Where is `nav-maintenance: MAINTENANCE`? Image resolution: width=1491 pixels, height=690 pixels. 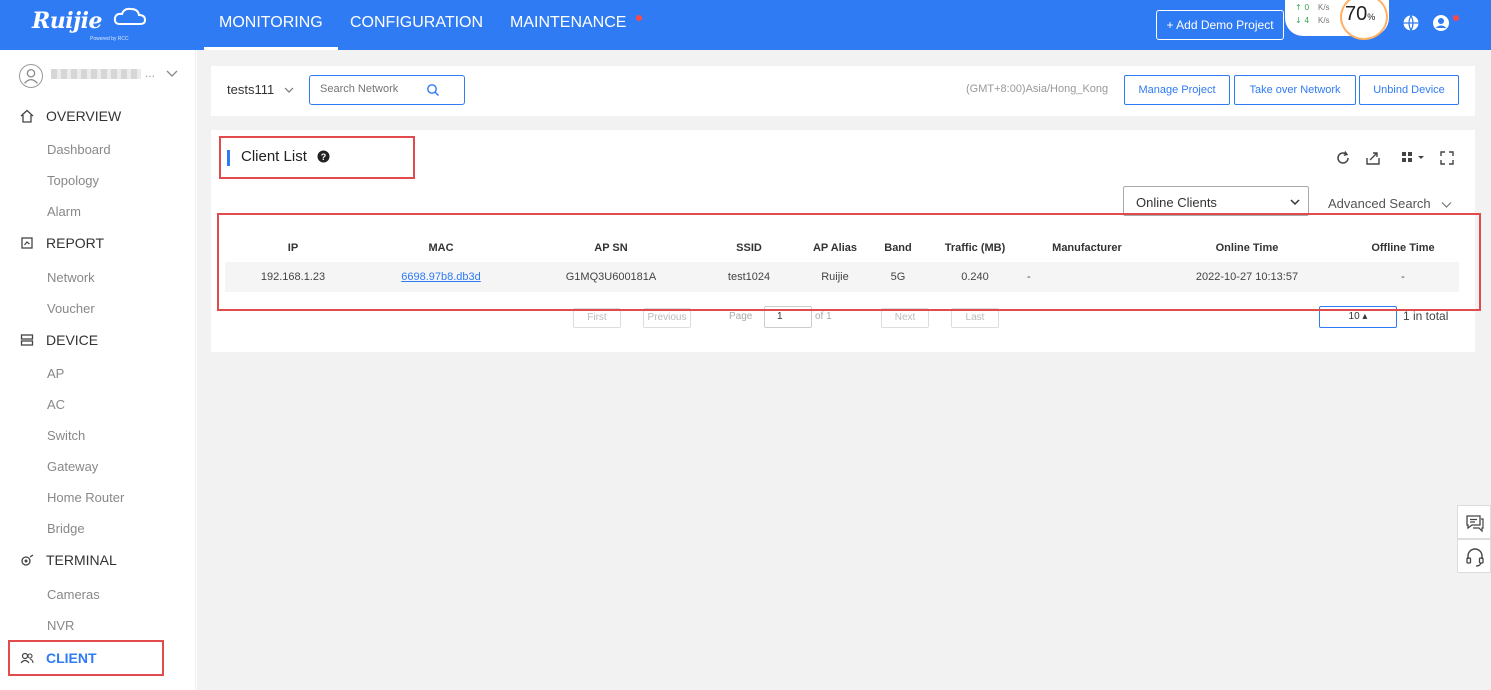
nav-maintenance: MAINTENANCE is located at coordinates (570, 25).